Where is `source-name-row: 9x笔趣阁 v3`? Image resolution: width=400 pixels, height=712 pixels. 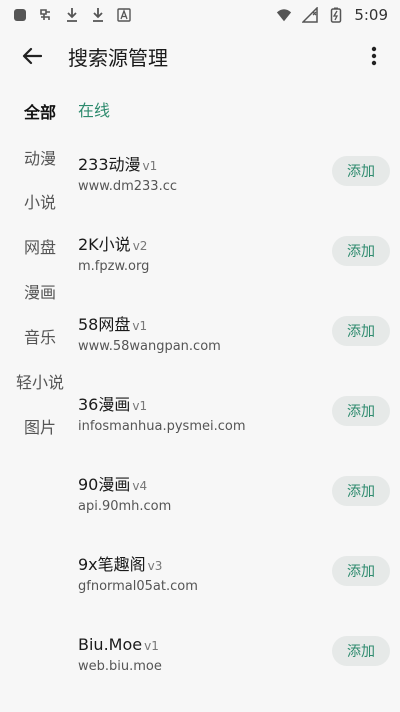 source-name-row: 9x笔趣阁 v3 is located at coordinates (120, 565).